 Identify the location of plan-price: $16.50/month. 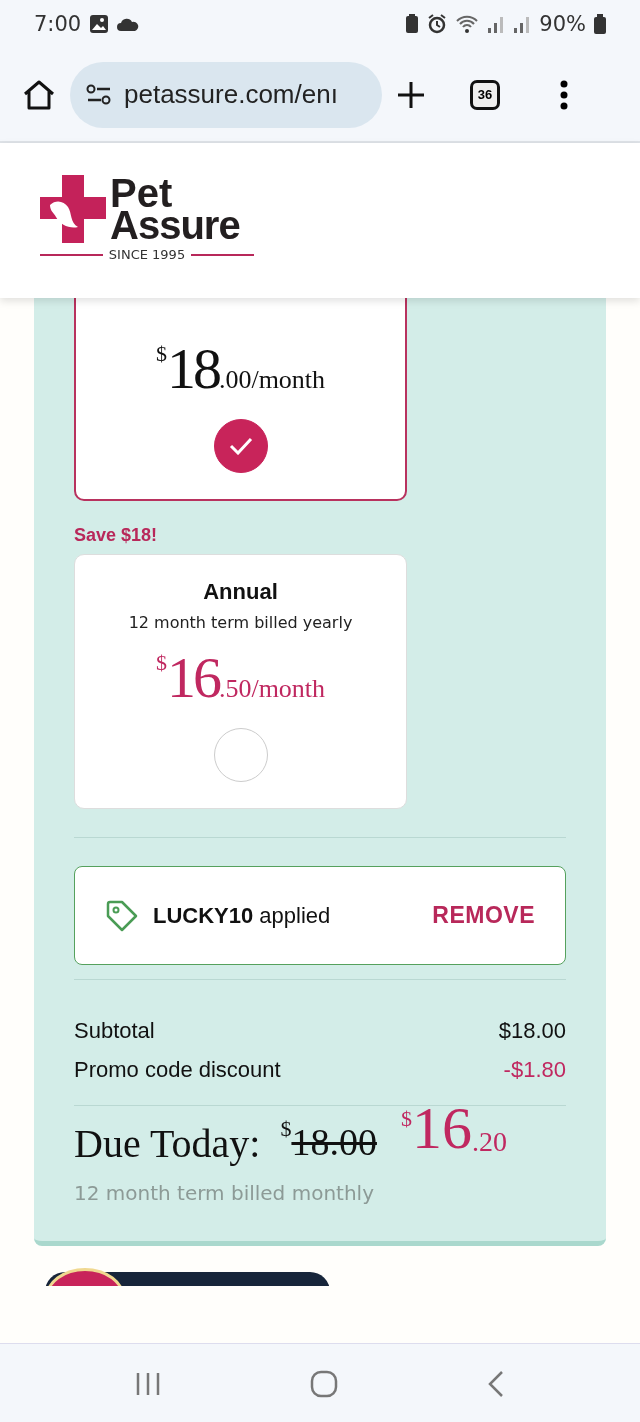
(240, 678).